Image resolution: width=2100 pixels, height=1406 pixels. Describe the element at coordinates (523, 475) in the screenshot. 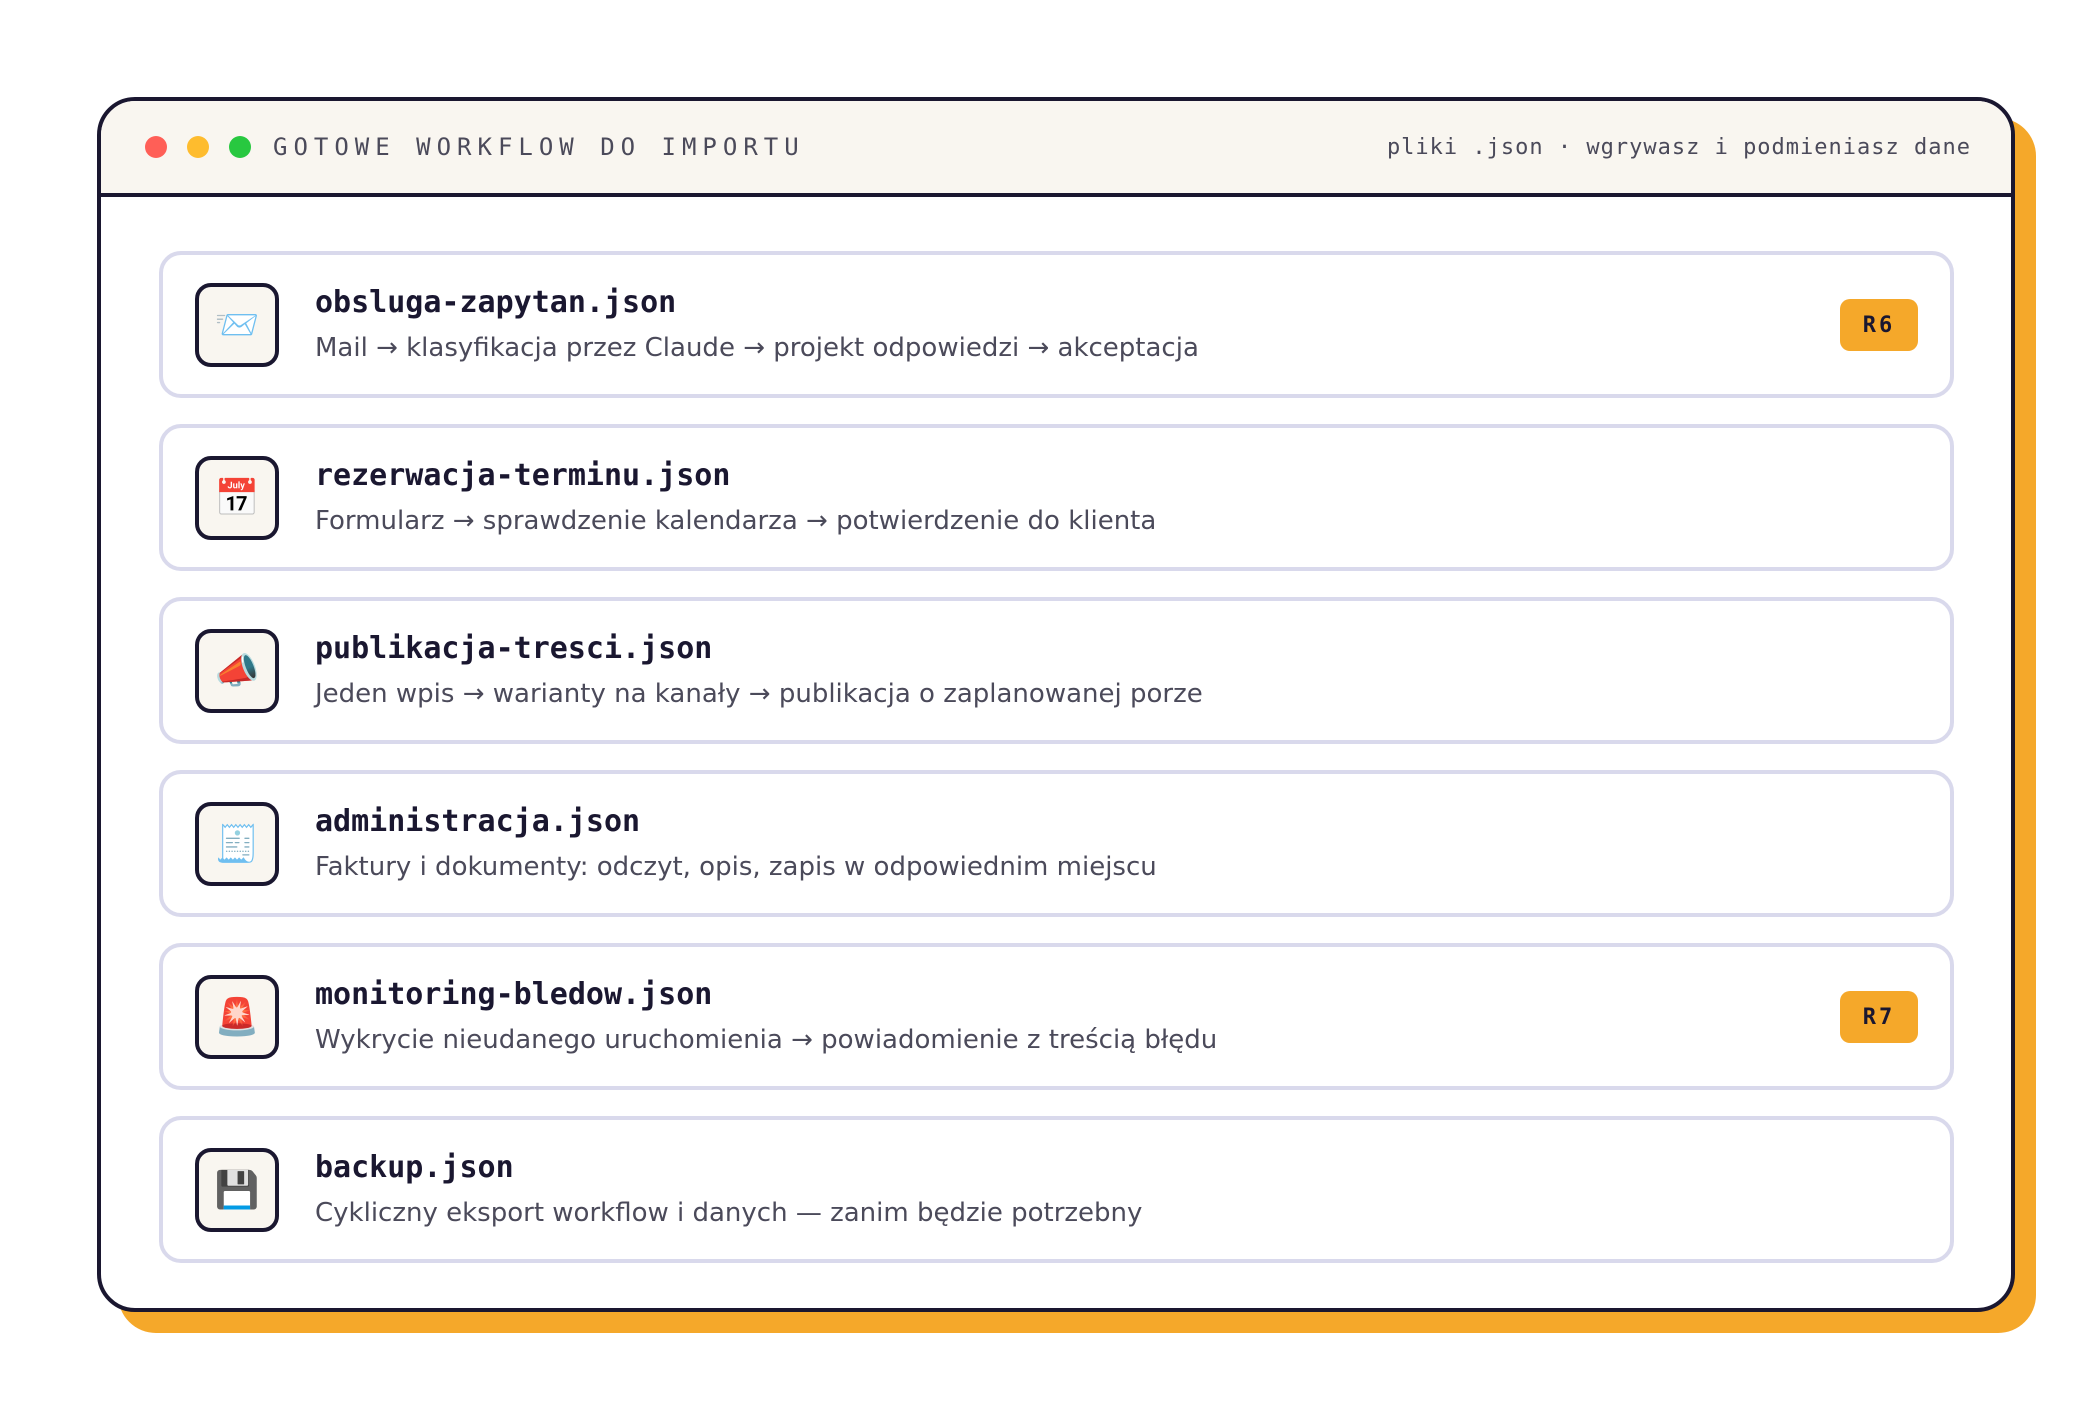

I see `workflow-file-name: rezerwacja-terminu.json` at that location.